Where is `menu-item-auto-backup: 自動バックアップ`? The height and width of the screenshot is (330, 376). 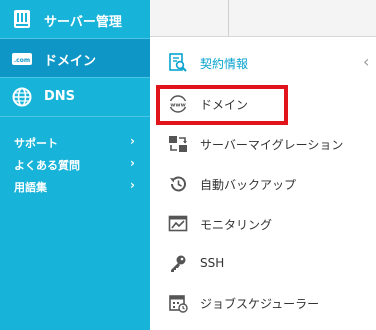
menu-item-auto-backup: 自動バックアップ is located at coordinates (260, 184).